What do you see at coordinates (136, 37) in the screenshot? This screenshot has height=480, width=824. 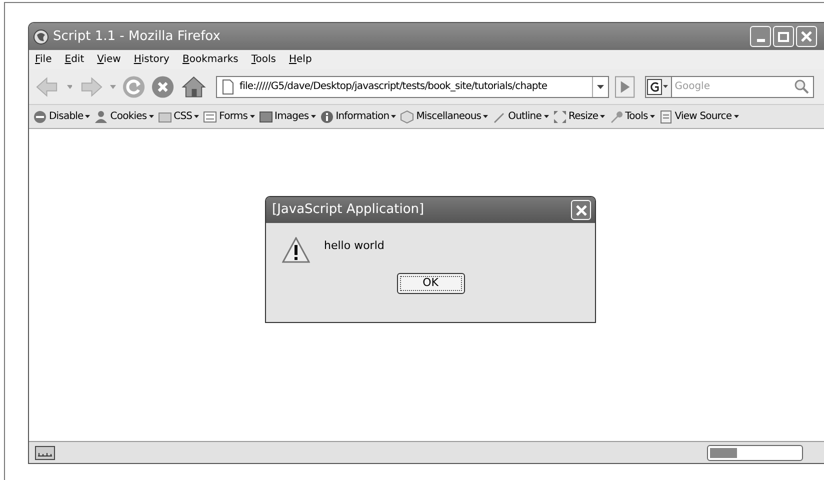 I see `window-title: Script 1.1 - Mozilla Firefox` at bounding box center [136, 37].